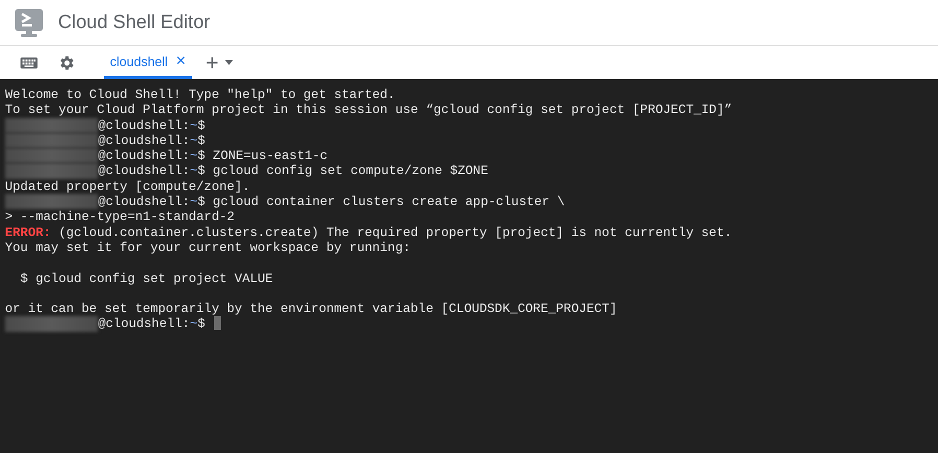  Describe the element at coordinates (228, 62) in the screenshot. I see `caret-icon` at that location.